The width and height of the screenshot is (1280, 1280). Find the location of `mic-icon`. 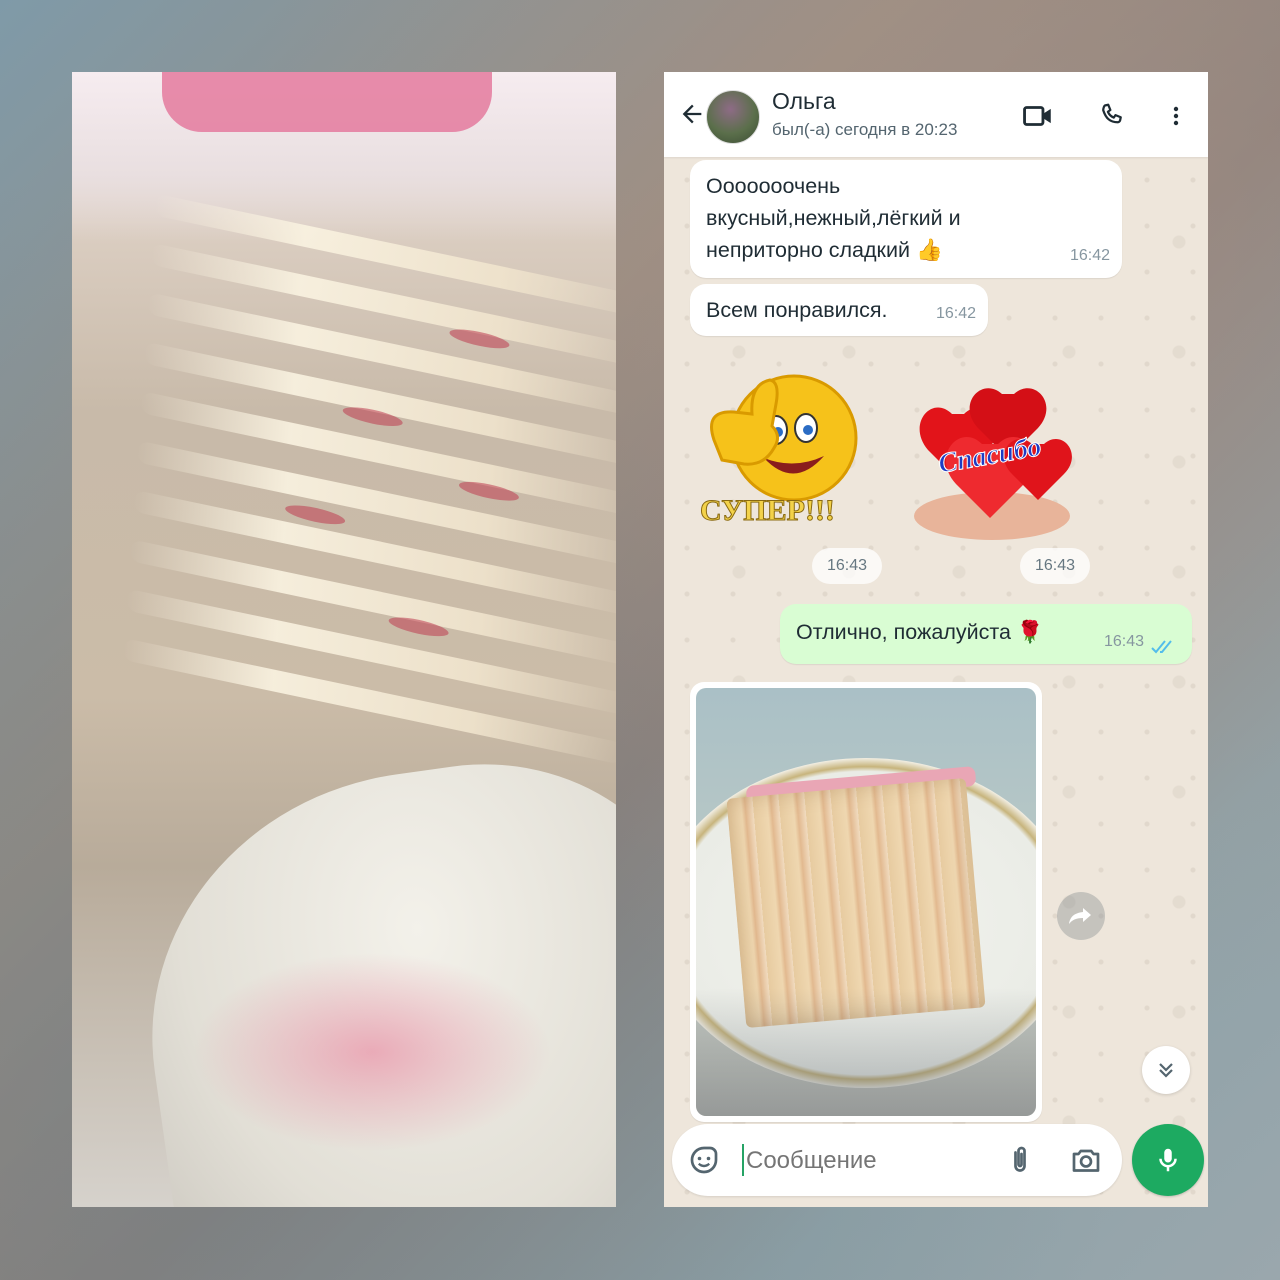

mic-icon is located at coordinates (1168, 1160).